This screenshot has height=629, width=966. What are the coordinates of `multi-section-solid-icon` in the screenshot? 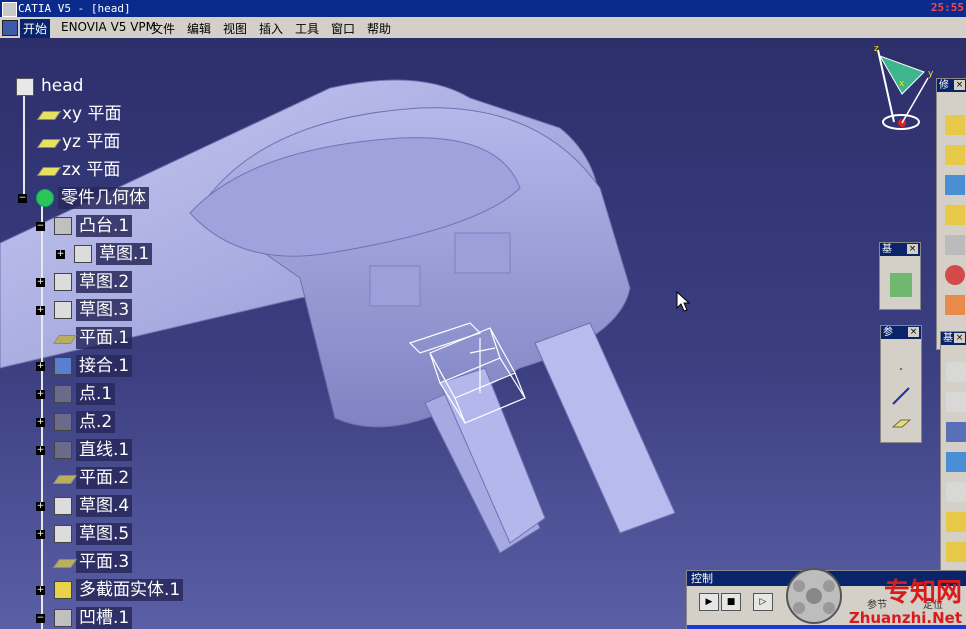 It's located at (63, 590).